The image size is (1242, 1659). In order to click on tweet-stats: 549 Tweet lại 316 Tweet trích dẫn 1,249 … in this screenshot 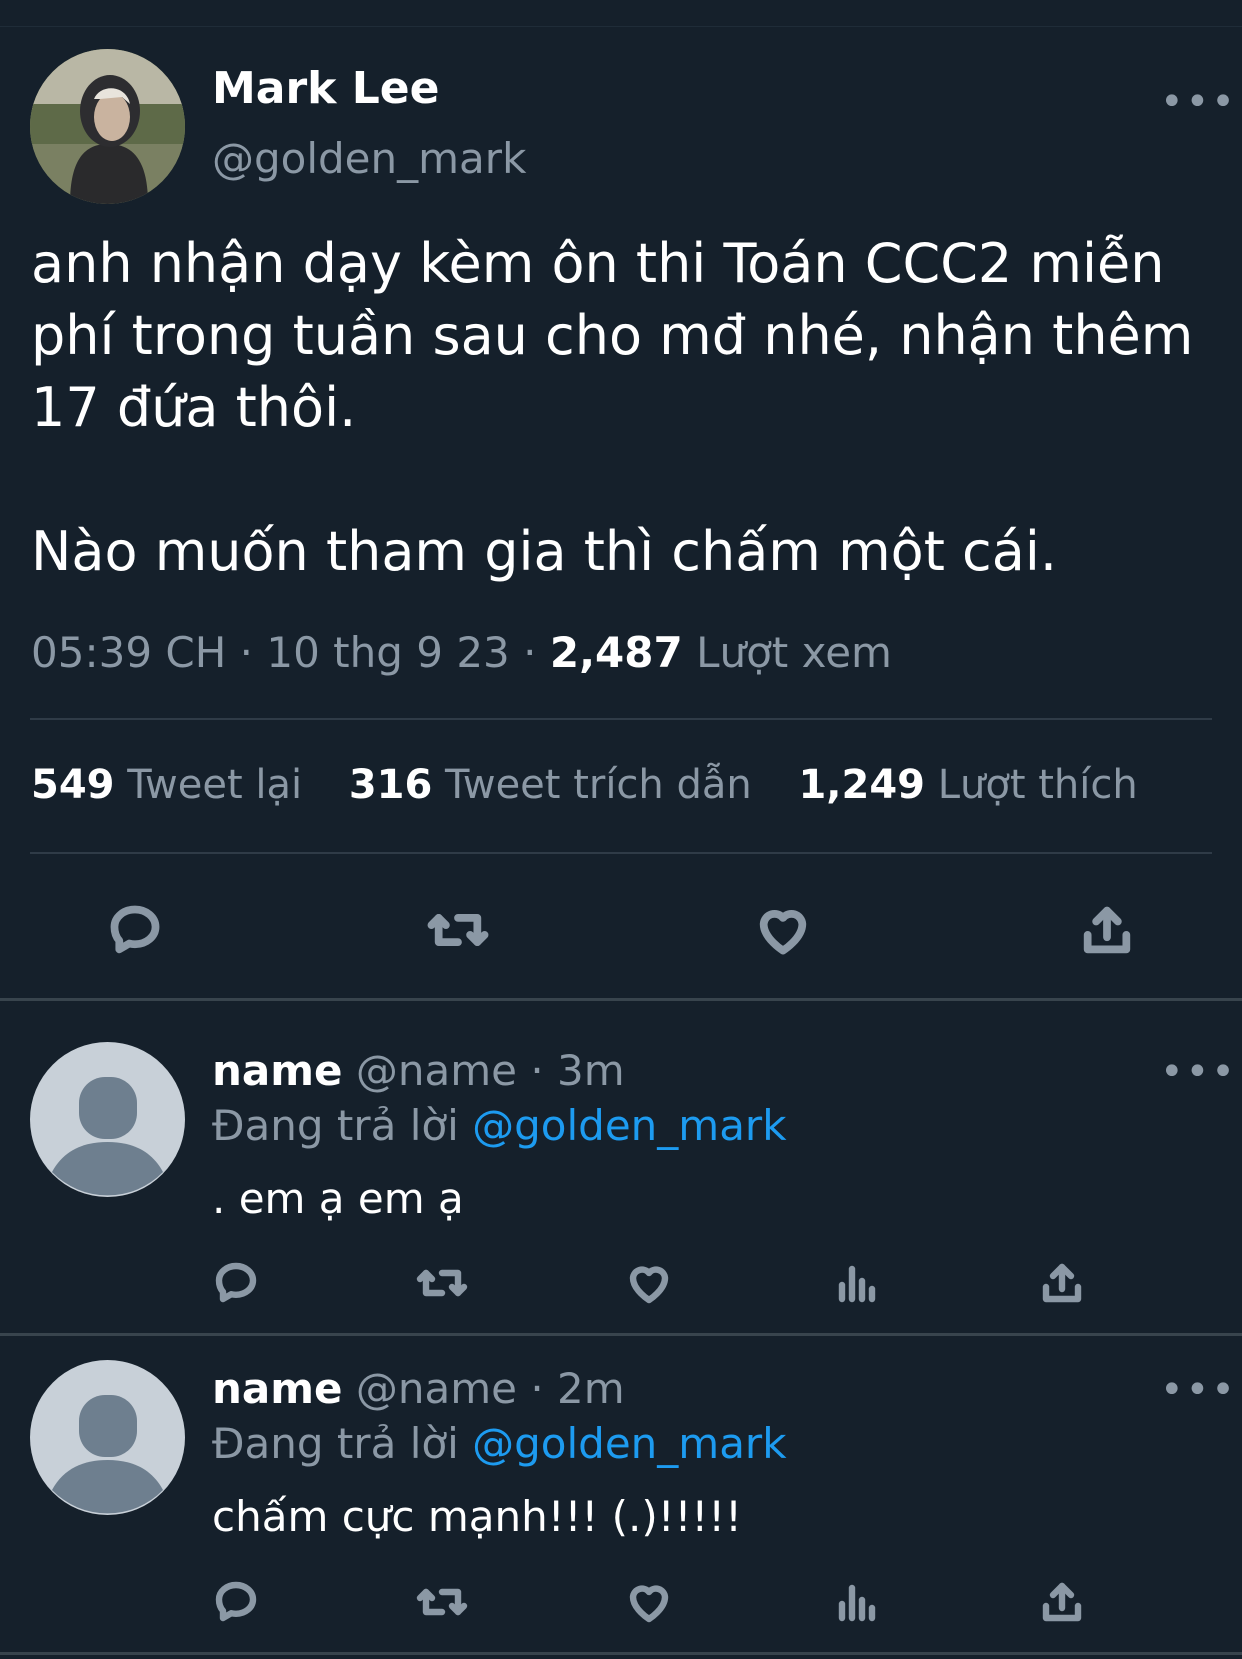, I will do `click(601, 785)`.